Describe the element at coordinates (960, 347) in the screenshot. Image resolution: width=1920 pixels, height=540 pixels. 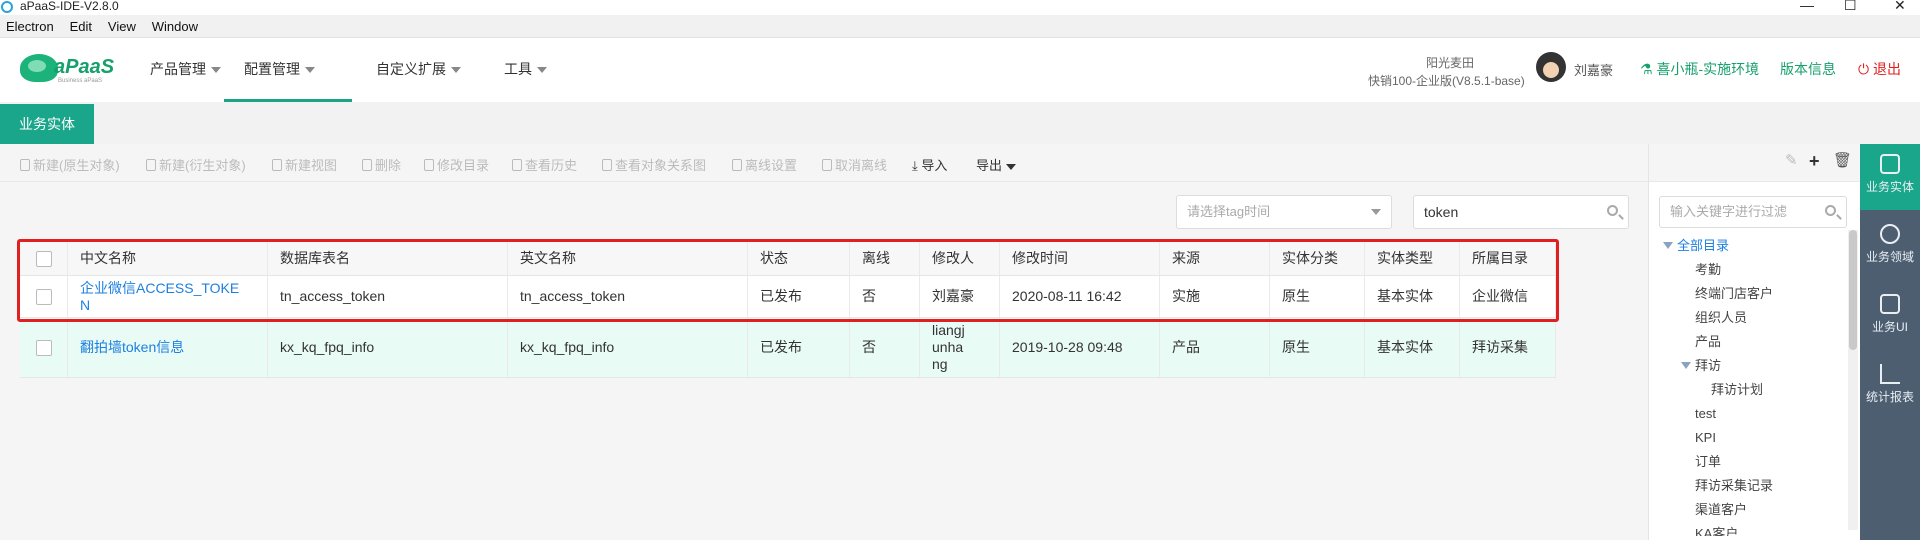
I see `cell-modifier: liangj unha ng` at that location.